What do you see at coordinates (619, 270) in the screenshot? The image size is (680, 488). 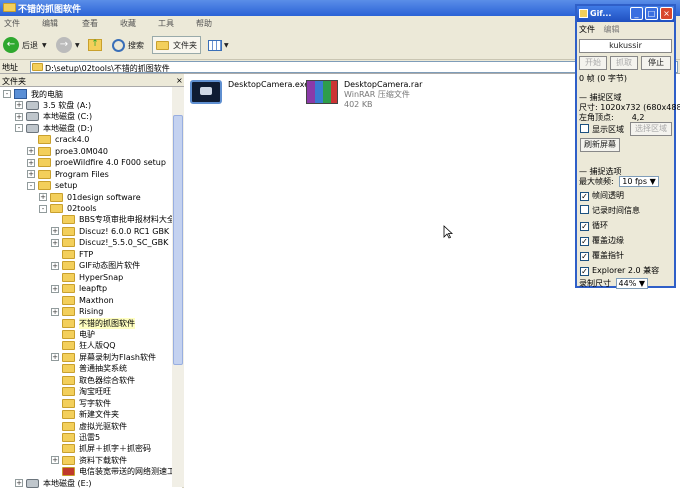 I see `explorer-compat-checkbox: ✓ Explorer 2.0 兼容` at bounding box center [619, 270].